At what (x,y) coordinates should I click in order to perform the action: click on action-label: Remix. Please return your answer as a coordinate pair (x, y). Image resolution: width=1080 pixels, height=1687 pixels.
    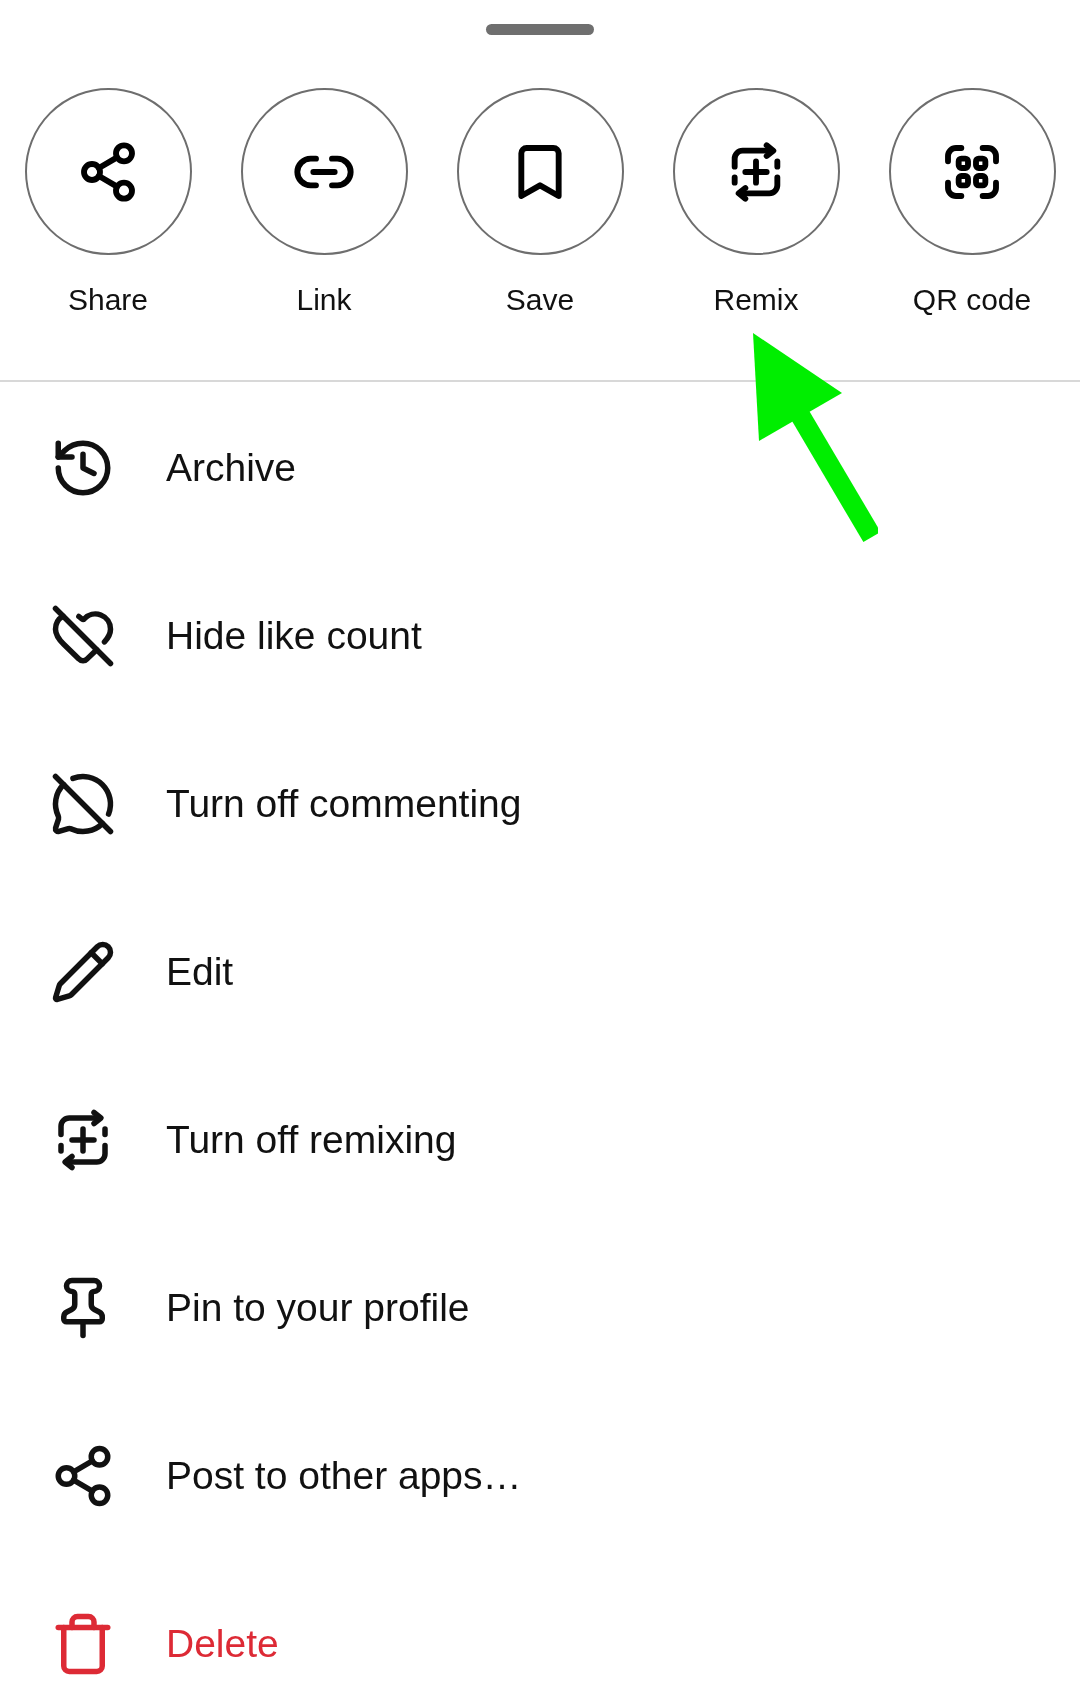
    Looking at the image, I should click on (756, 300).